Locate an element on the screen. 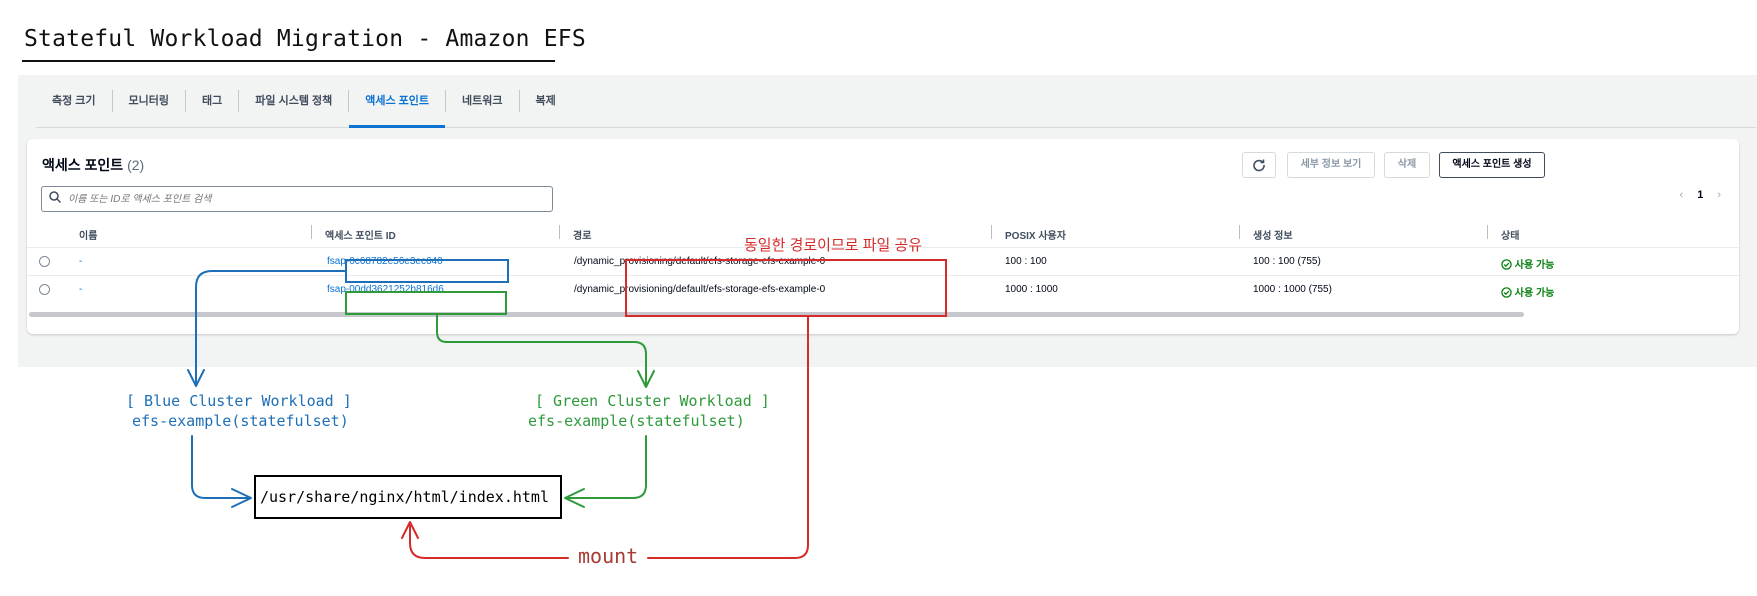  shared-file-box: /usr/share/nginx/html/index.html is located at coordinates (408, 497).